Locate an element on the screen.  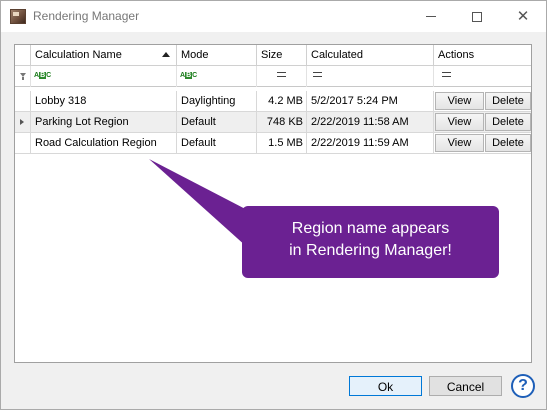
filter-name-cell: ABC is located at coordinates (104, 76).